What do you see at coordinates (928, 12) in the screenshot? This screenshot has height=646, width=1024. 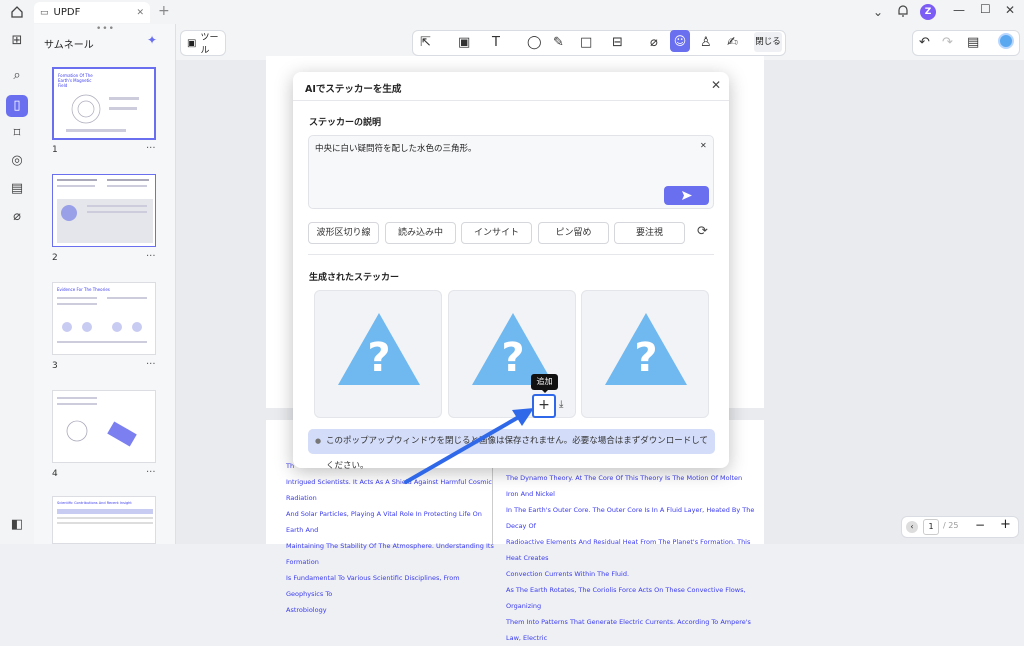 I see `avatar: Z` at bounding box center [928, 12].